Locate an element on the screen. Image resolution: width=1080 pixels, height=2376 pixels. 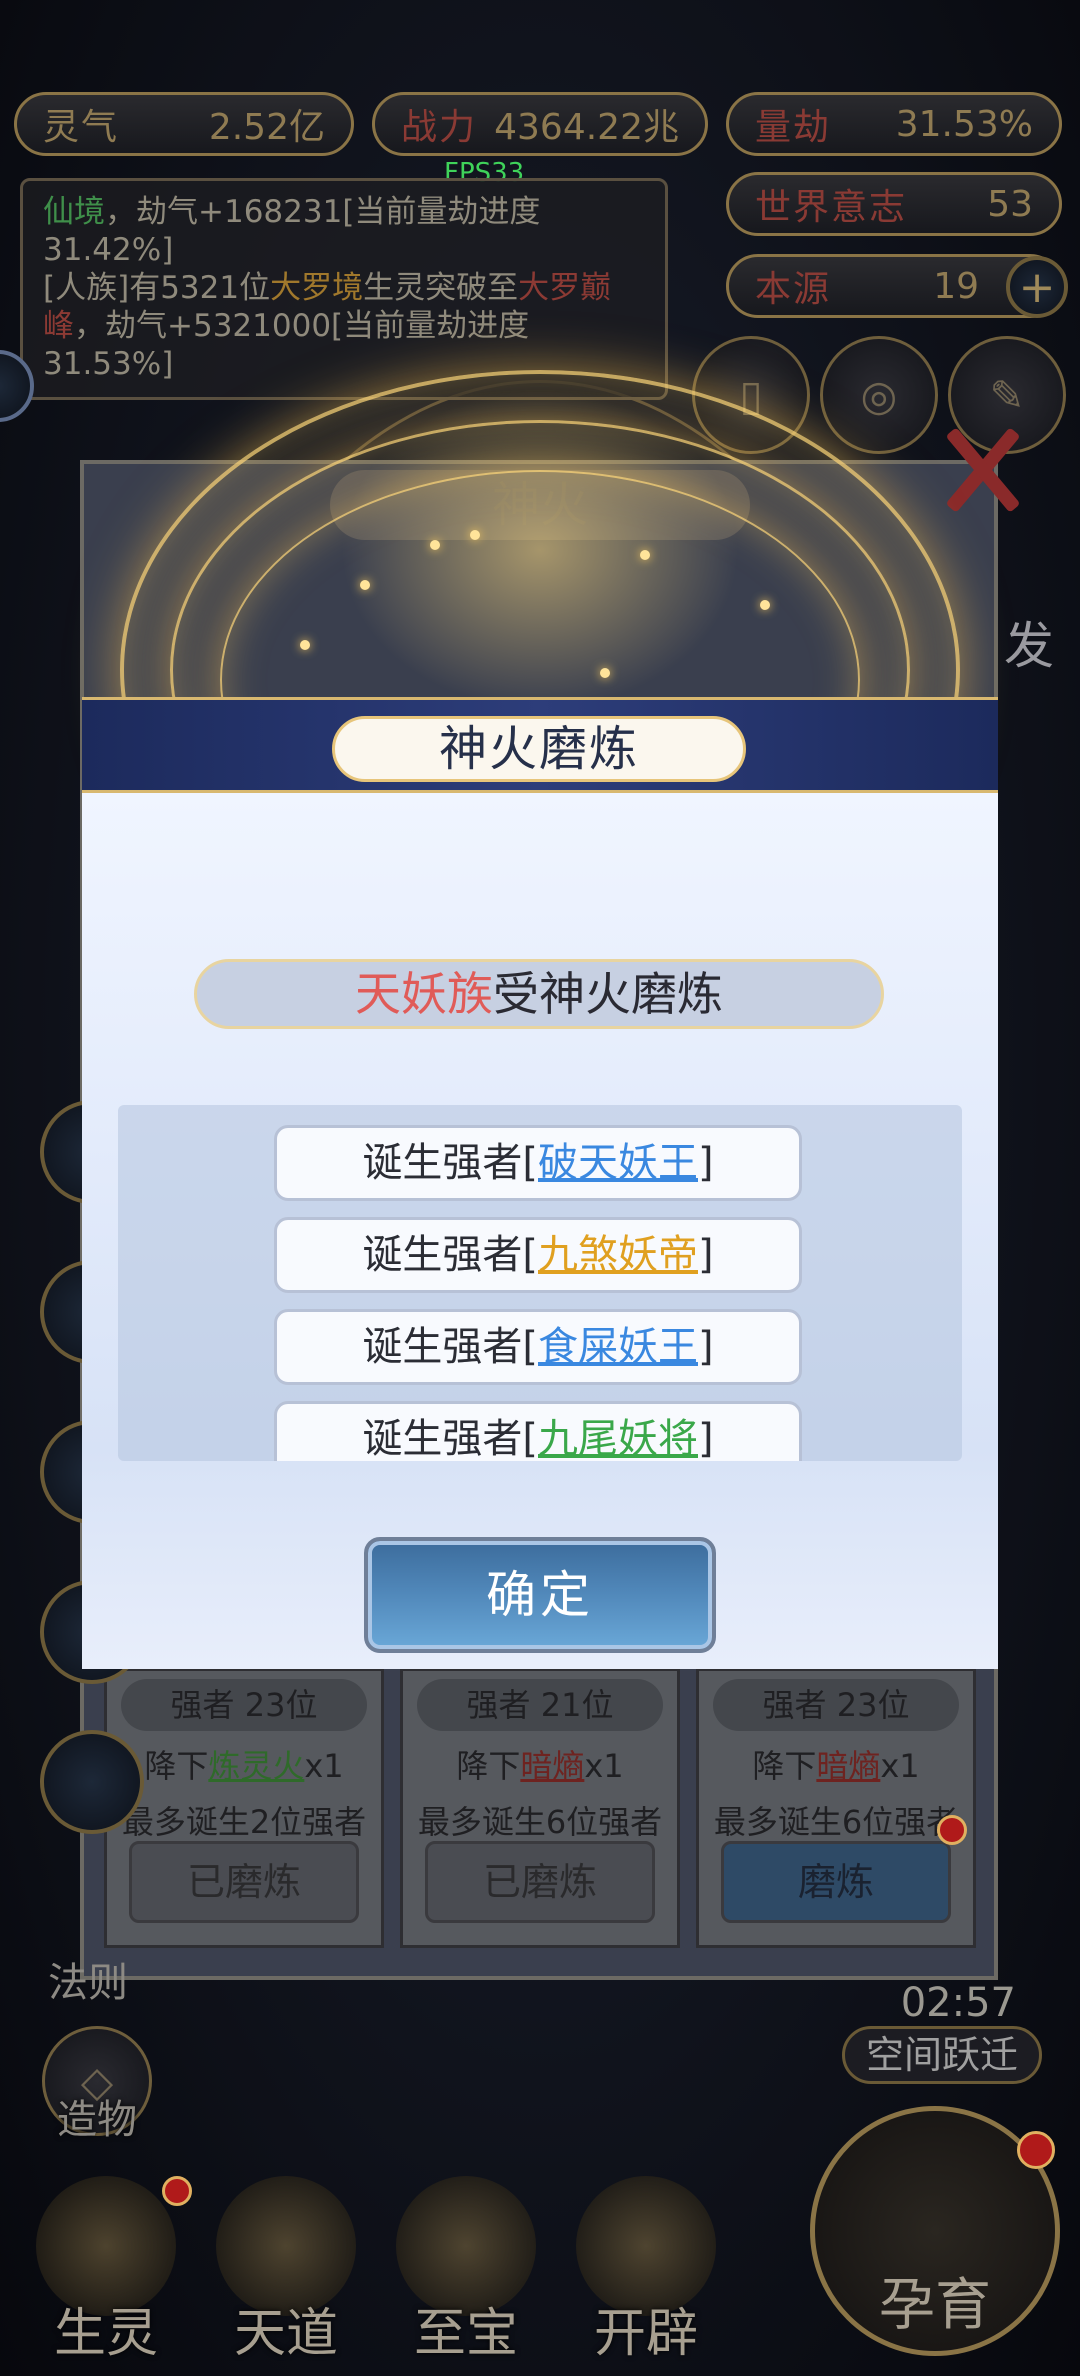
log-realm: 仙境 is located at coordinates (74, 212).